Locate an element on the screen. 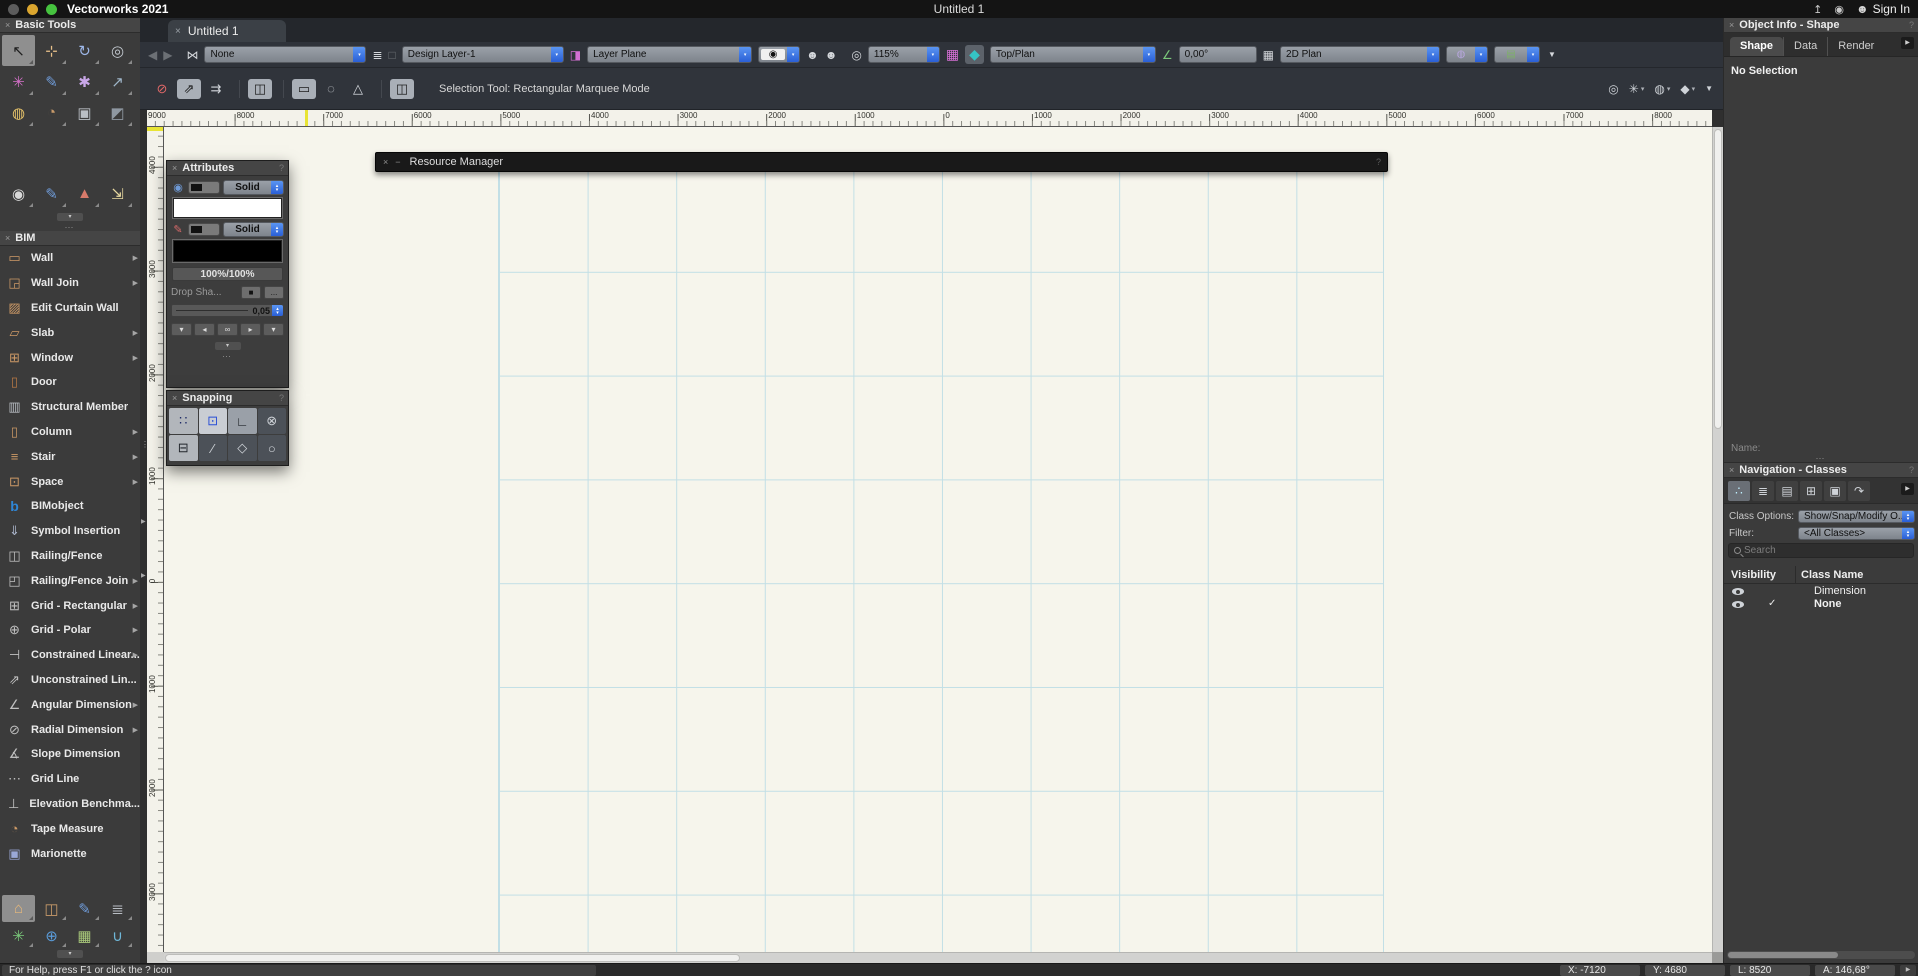 The image size is (1918, 976). snap-to-angle: ∟ is located at coordinates (242, 421).